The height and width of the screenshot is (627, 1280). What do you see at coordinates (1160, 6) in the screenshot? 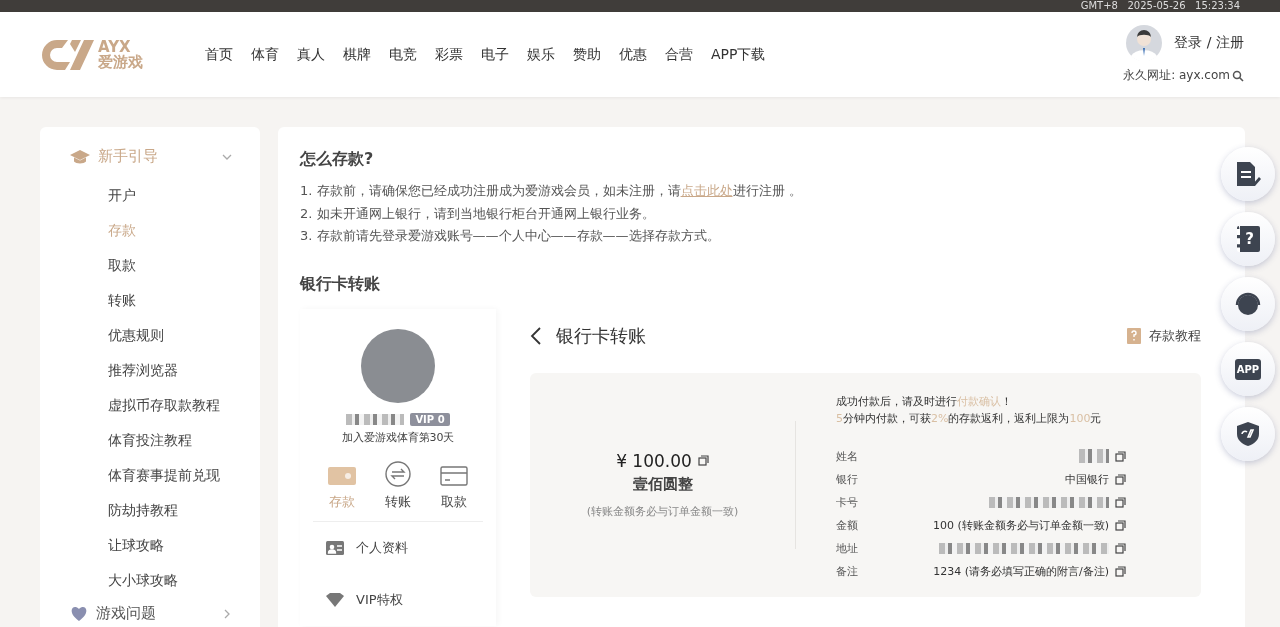
I see `clock-text: GMT+8 2025-05-26 15:23:34` at bounding box center [1160, 6].